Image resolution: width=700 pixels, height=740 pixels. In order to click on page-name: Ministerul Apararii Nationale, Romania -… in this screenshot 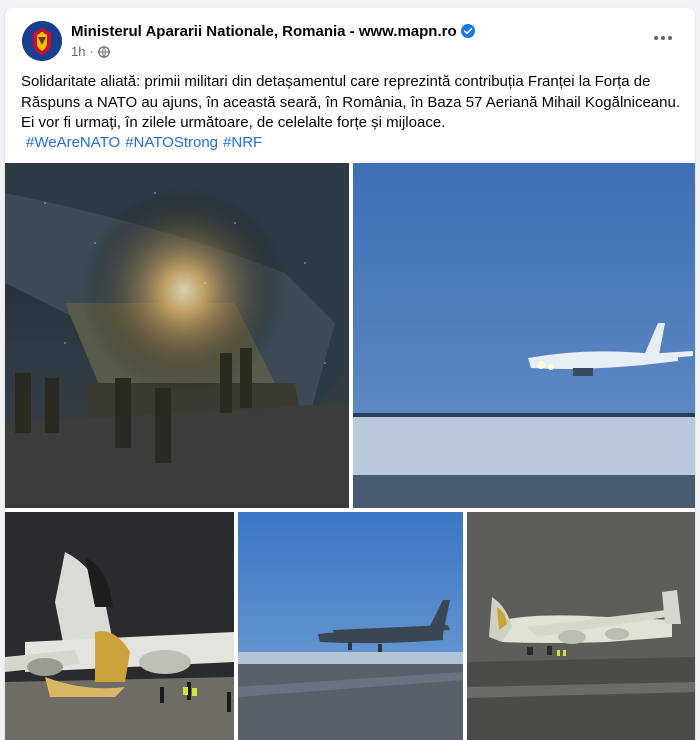, I will do `click(273, 31)`.